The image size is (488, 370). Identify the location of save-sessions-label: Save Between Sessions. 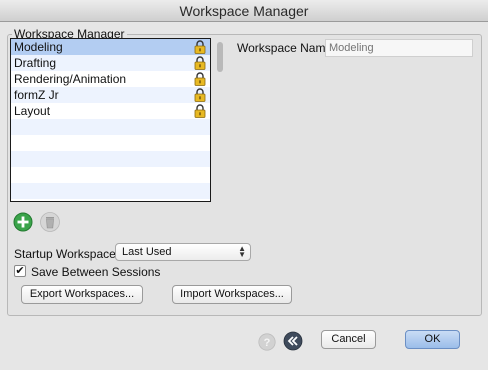
(96, 272).